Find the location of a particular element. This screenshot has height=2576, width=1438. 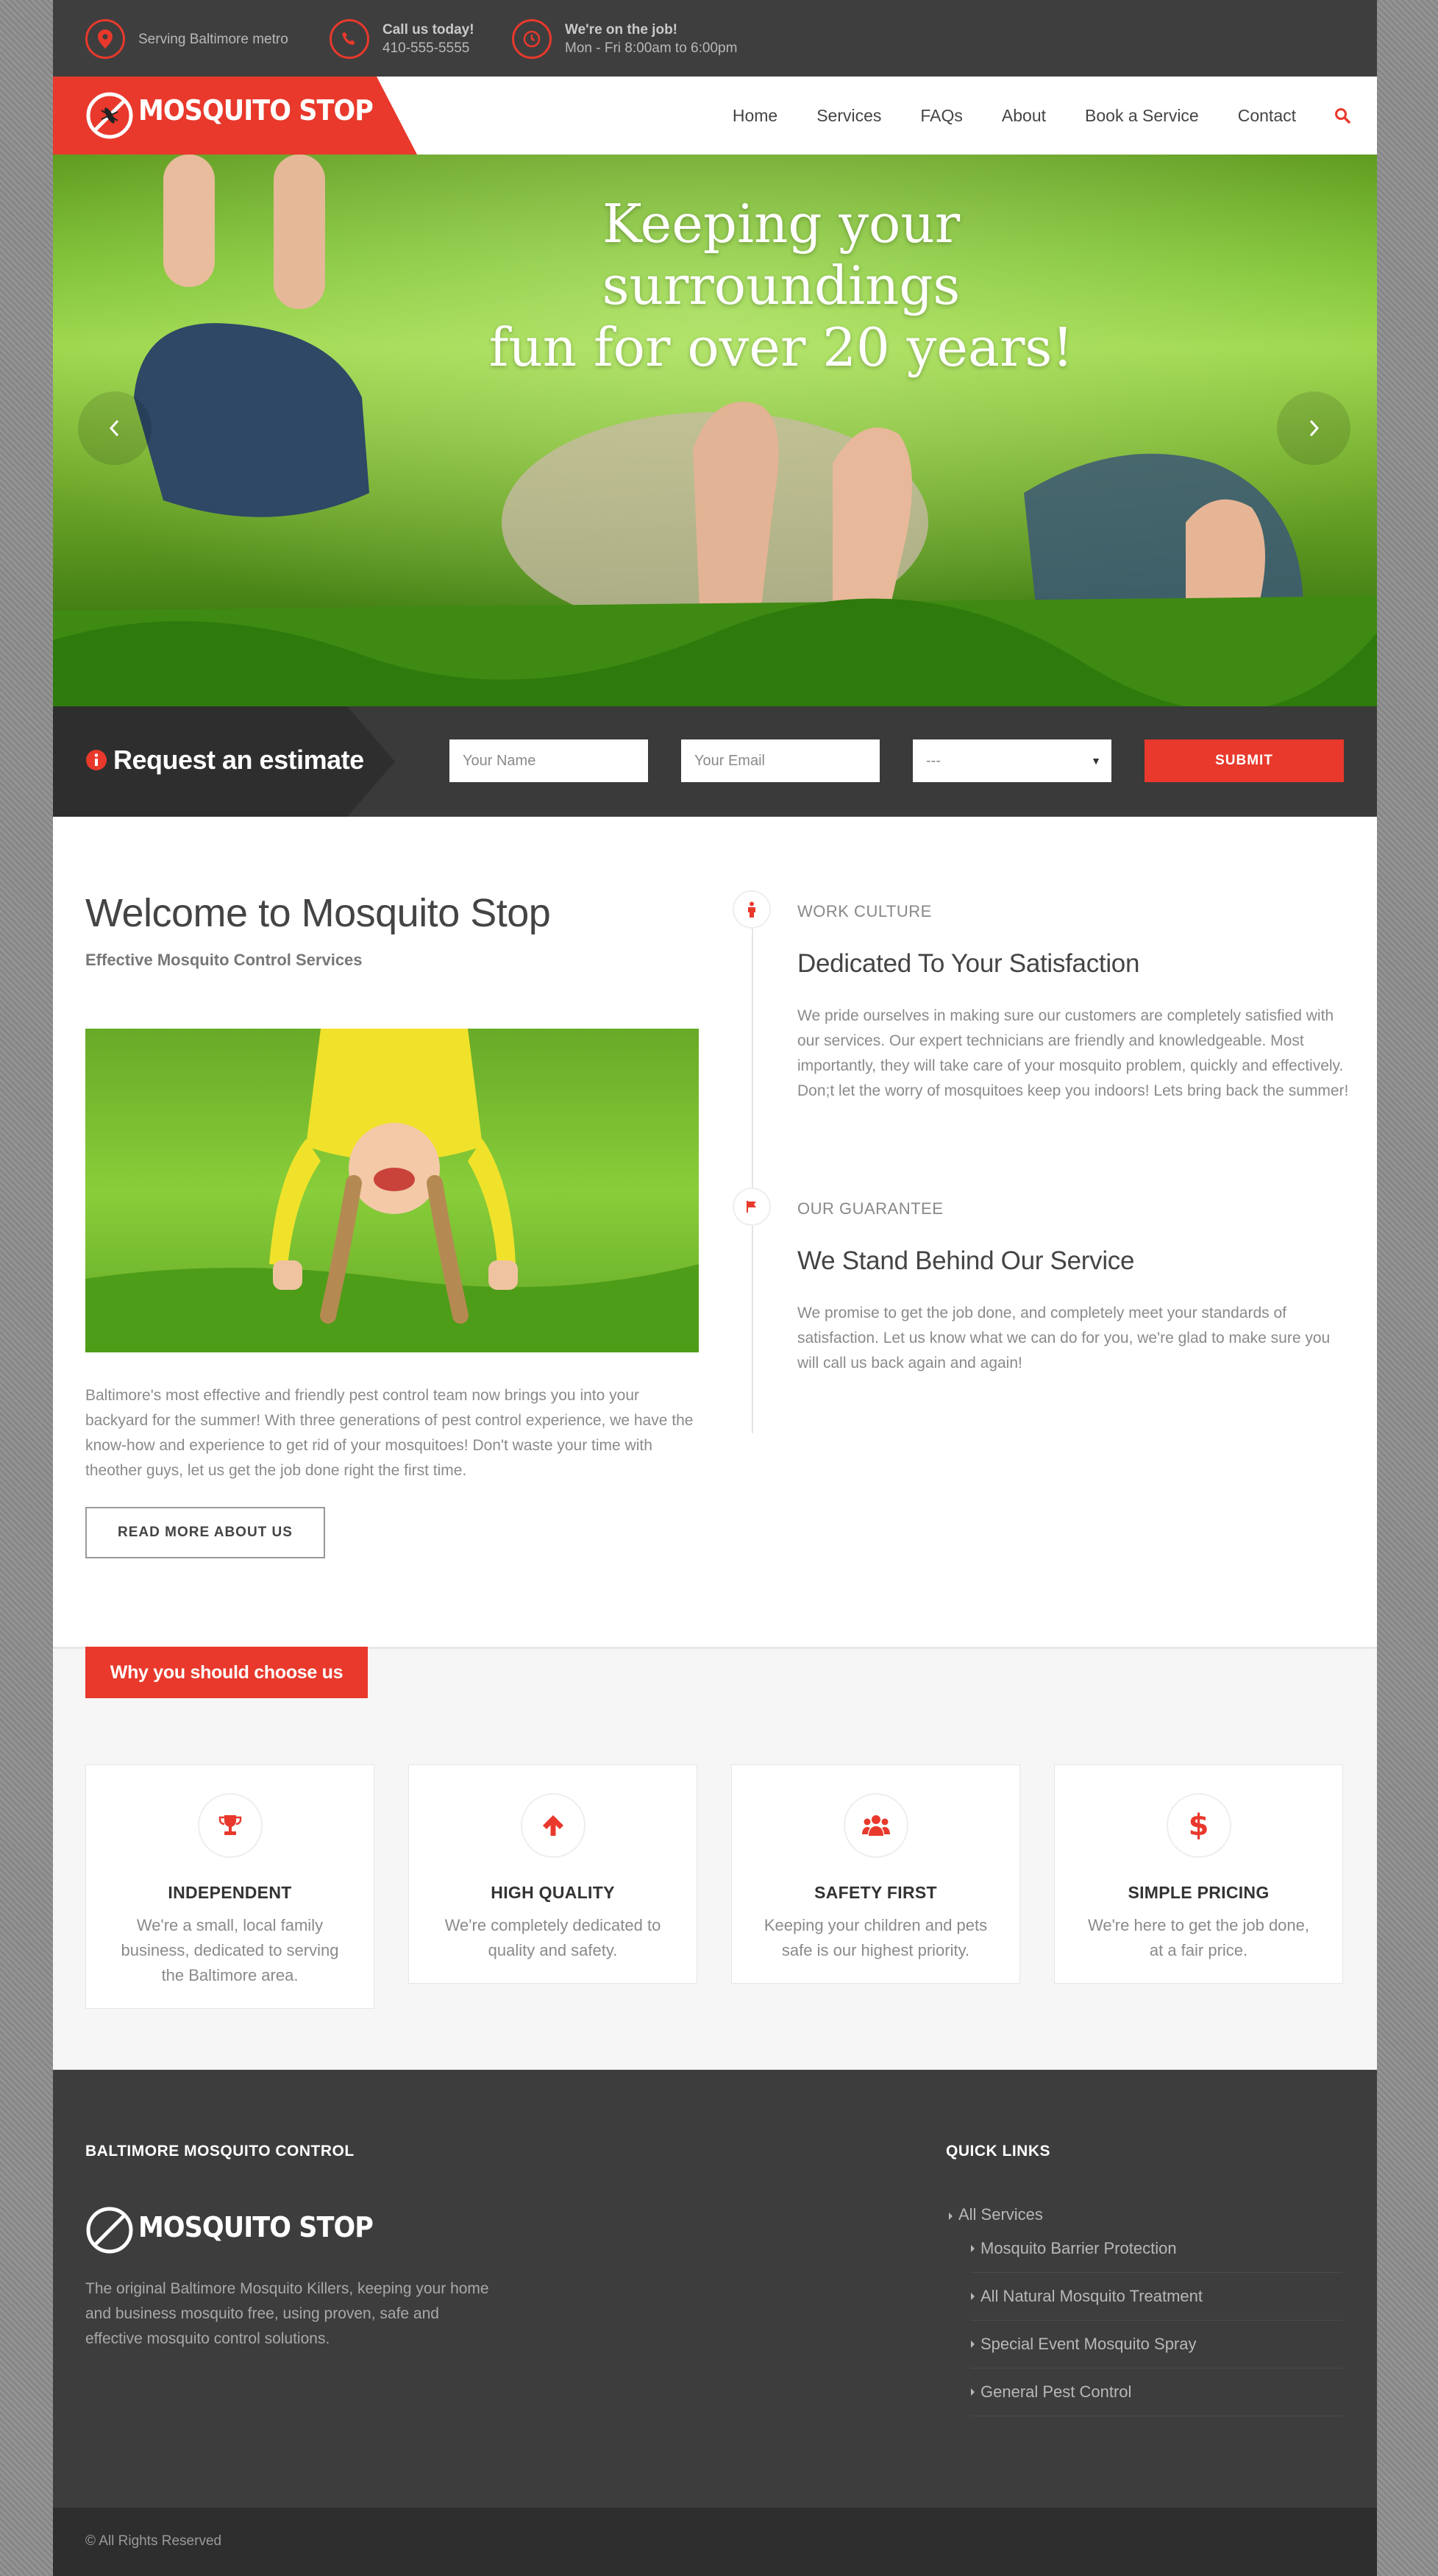

feature-title: INDEPENDENT is located at coordinates (230, 1892).